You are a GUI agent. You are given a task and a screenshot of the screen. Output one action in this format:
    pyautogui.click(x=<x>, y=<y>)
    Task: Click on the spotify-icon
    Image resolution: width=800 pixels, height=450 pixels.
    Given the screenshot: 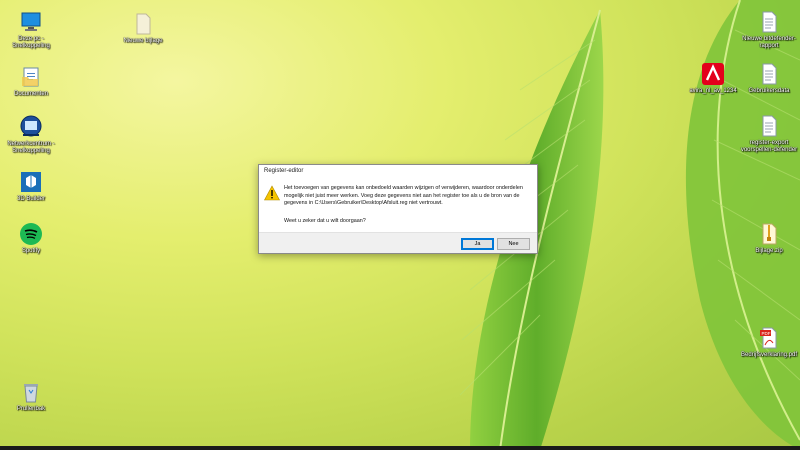 What is the action you would take?
    pyautogui.click(x=31, y=234)
    